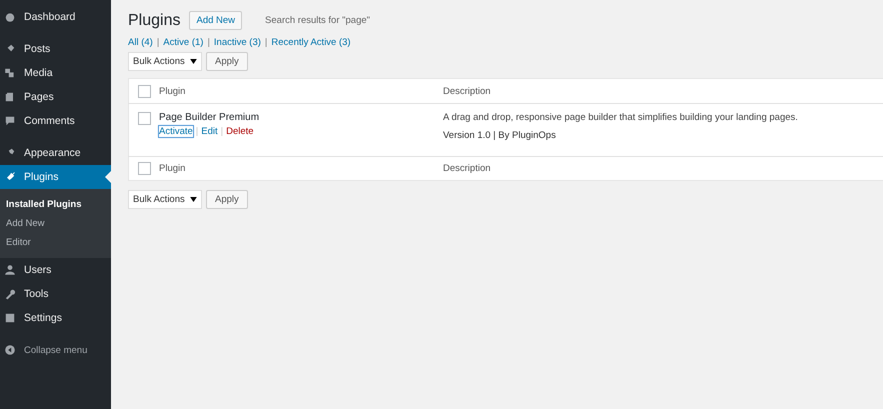  What do you see at coordinates (55, 318) in the screenshot?
I see `menu-item: Settings` at bounding box center [55, 318].